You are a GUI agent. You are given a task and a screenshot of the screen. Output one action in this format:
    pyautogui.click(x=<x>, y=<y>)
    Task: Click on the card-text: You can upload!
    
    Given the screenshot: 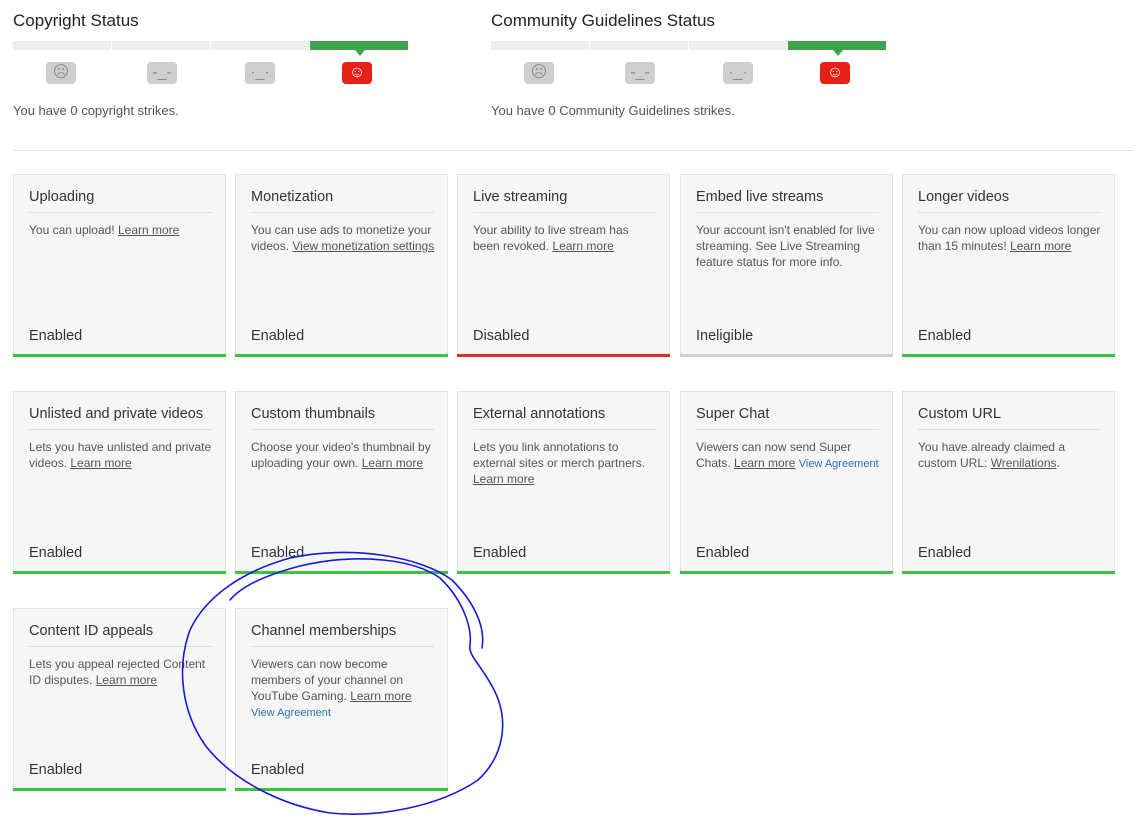 What is the action you would take?
    pyautogui.click(x=73, y=230)
    